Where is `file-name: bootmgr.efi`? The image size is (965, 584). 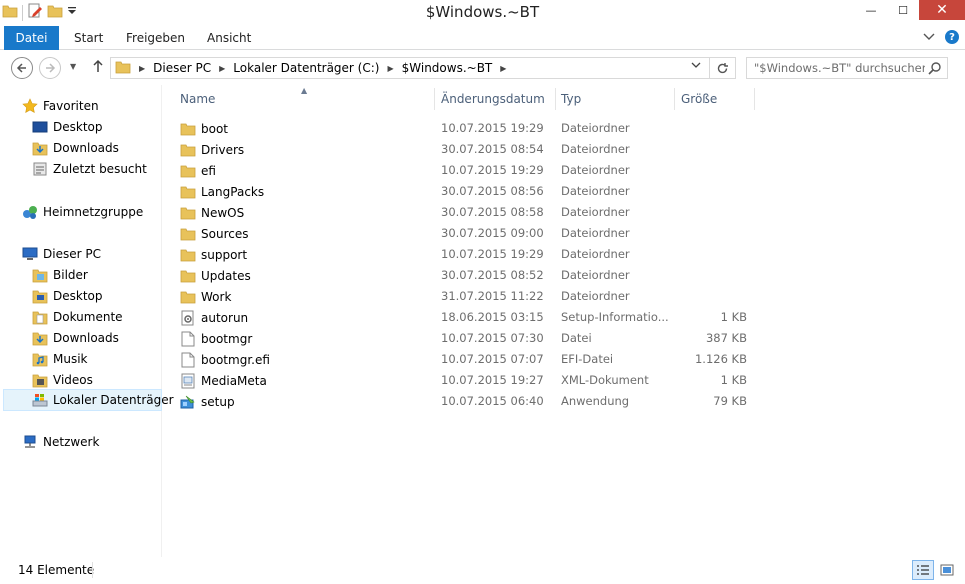
file-name: bootmgr.efi is located at coordinates (235, 359).